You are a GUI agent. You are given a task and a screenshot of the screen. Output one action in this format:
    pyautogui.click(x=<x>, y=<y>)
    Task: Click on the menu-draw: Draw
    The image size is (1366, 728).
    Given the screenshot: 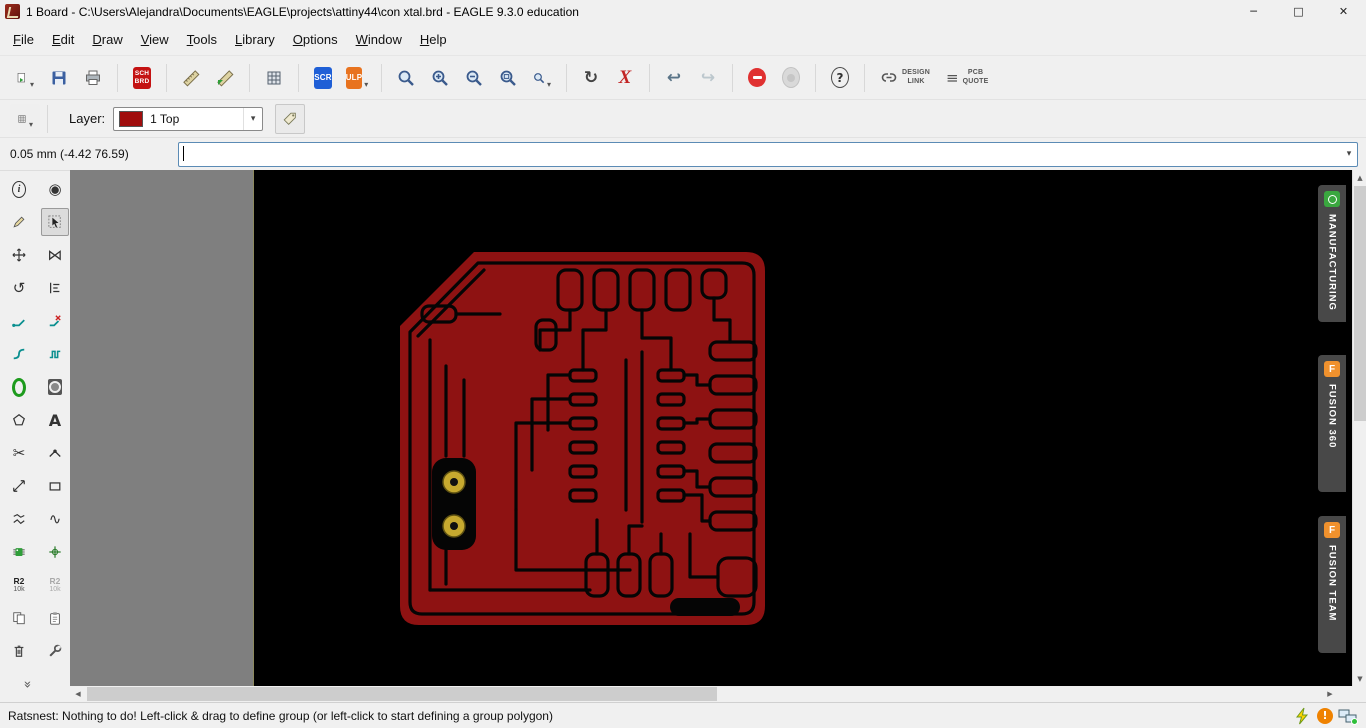 What is the action you would take?
    pyautogui.click(x=107, y=39)
    